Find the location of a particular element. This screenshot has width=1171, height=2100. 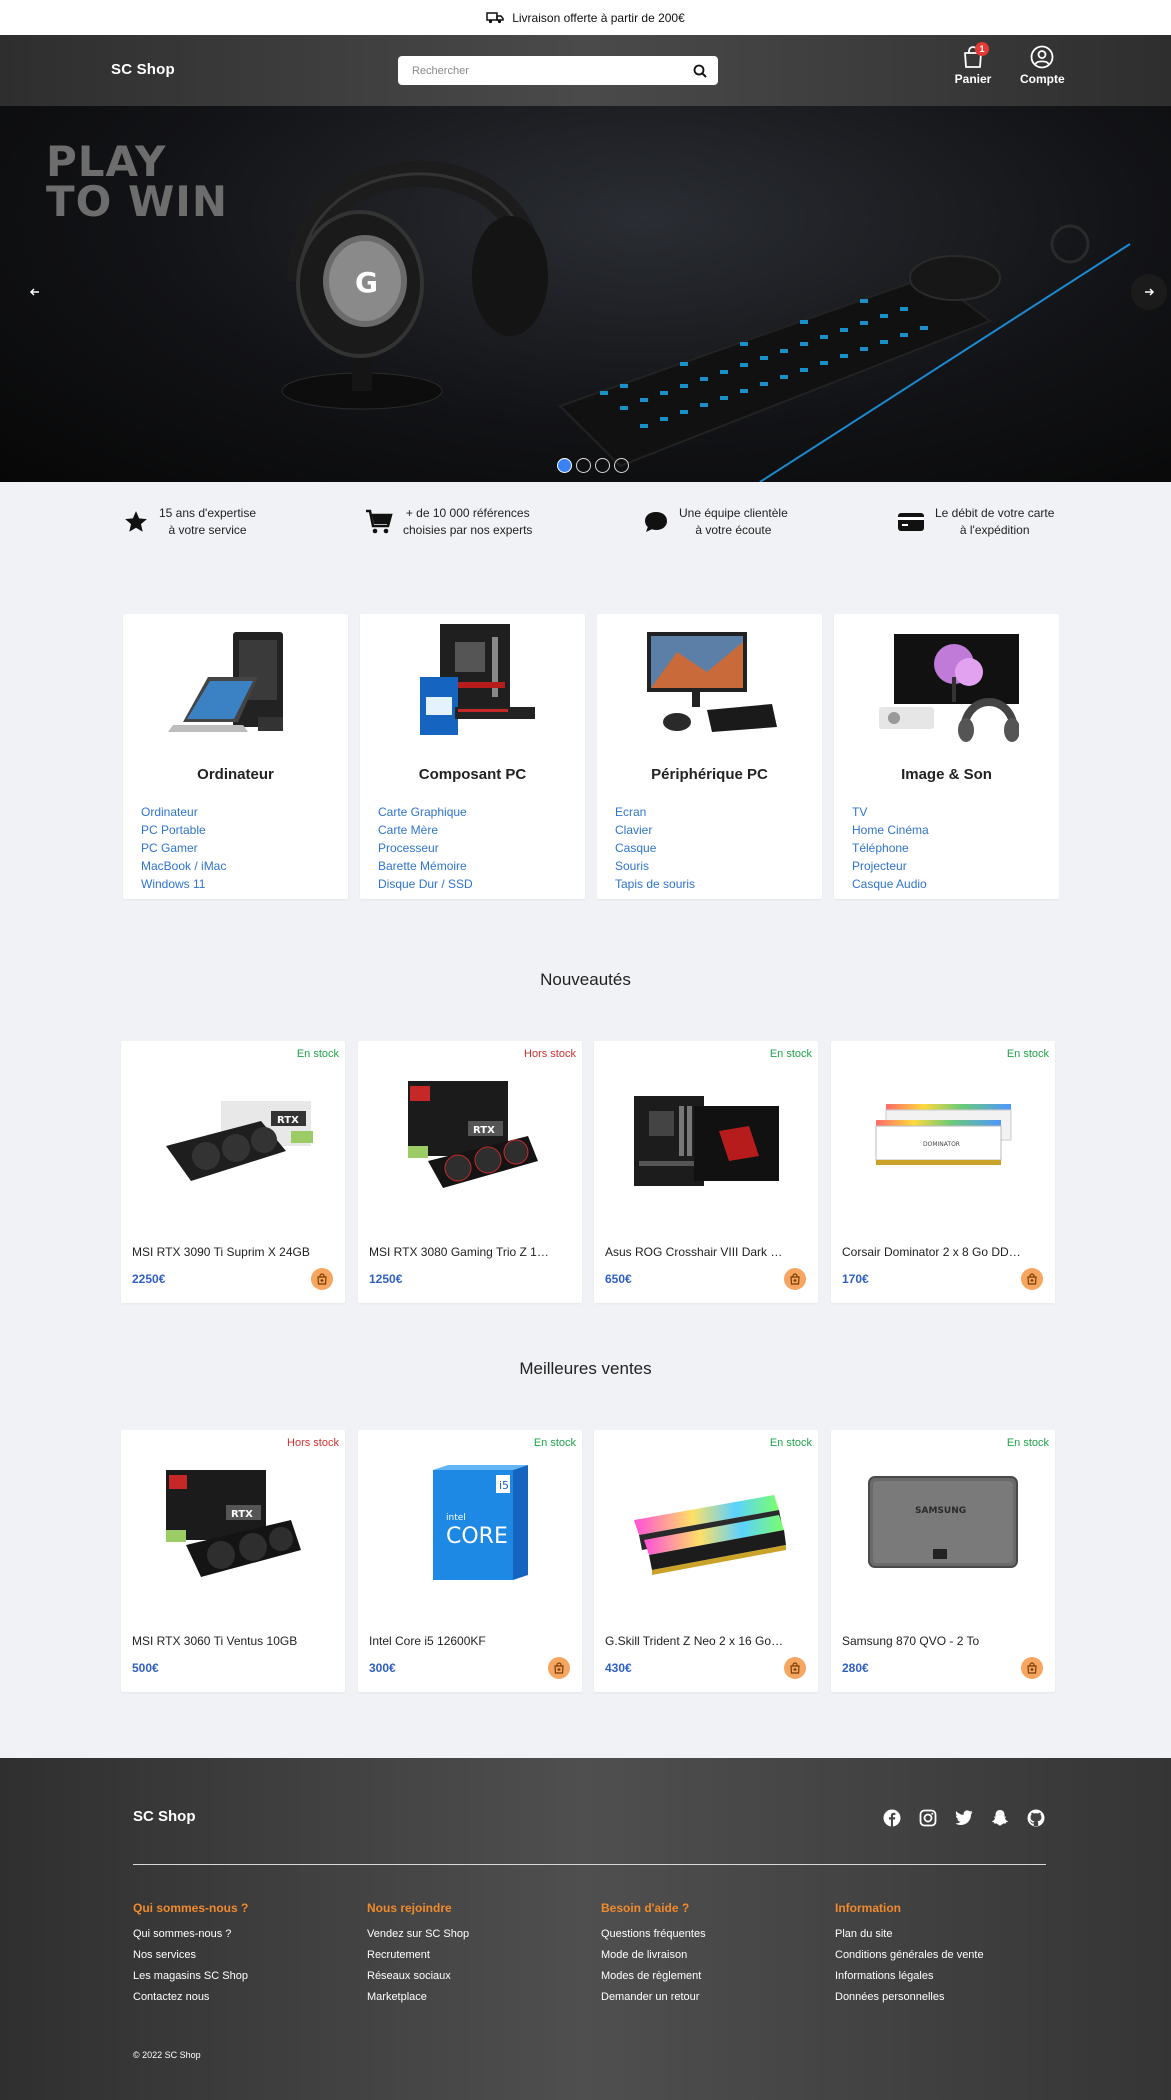

product-name: MSI RTX 3060 Ti Ventus 10GB is located at coordinates (222, 1641).